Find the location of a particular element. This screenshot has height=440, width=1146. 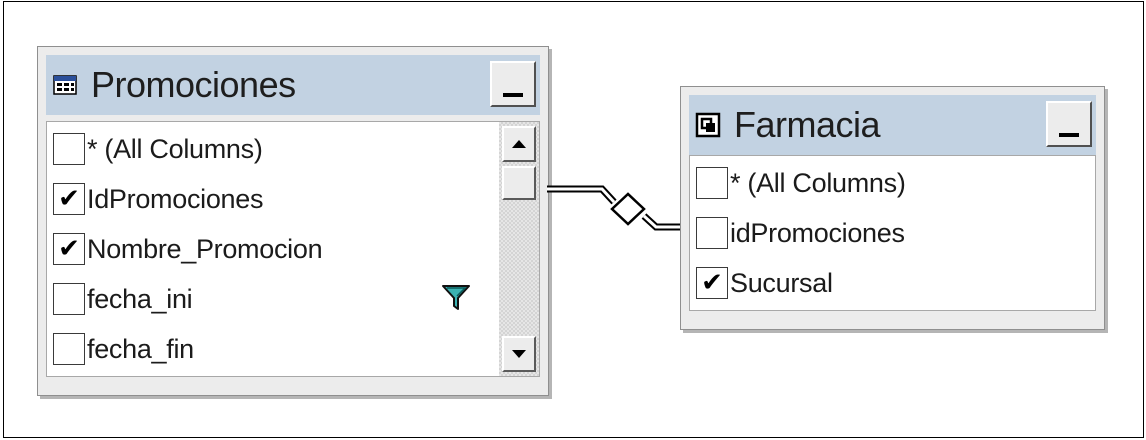

join-connector is located at coordinates (614, 207).